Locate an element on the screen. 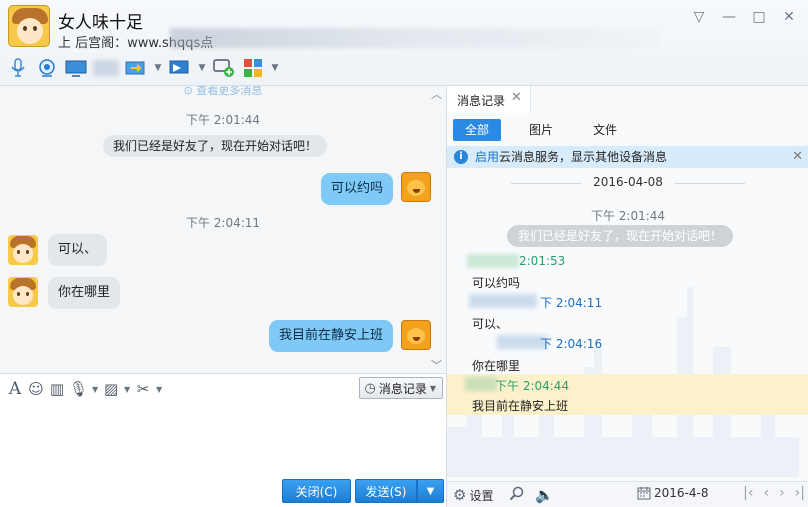  prev-page-icon: ‹ is located at coordinates (766, 493).